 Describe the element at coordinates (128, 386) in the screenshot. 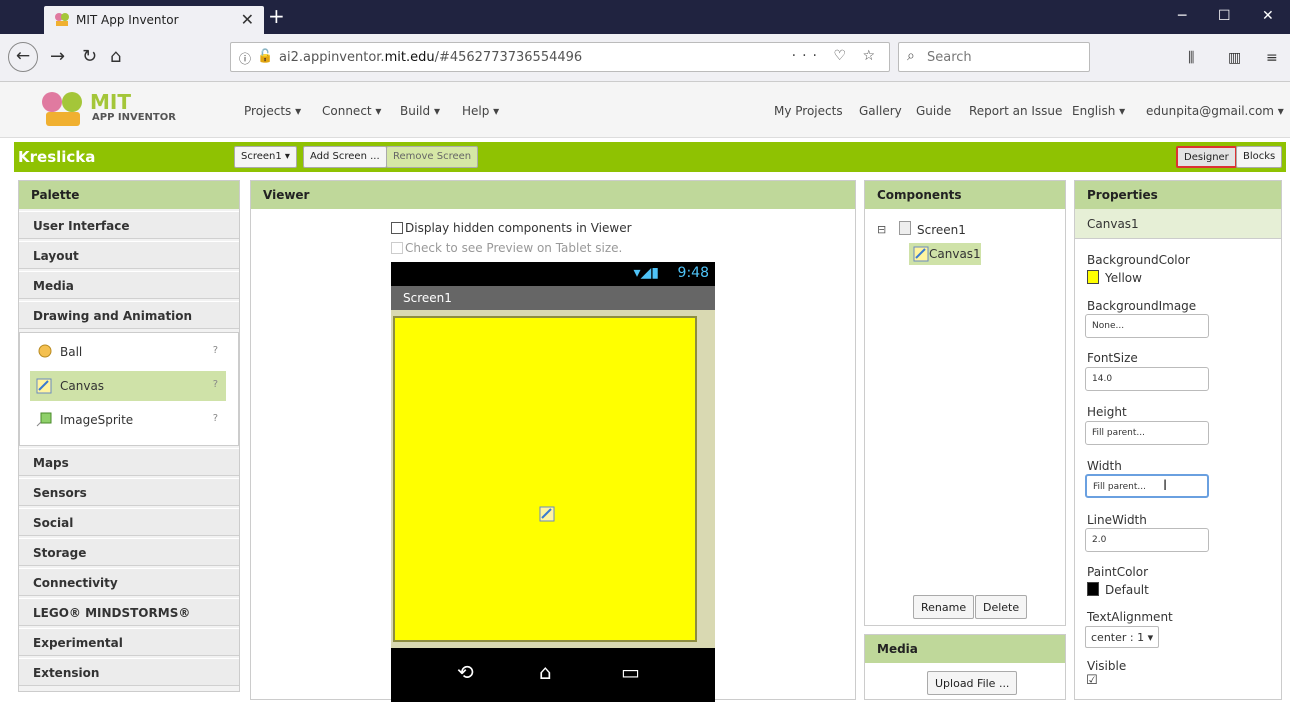

I see `palette-item-canvas: Canvas ?` at that location.